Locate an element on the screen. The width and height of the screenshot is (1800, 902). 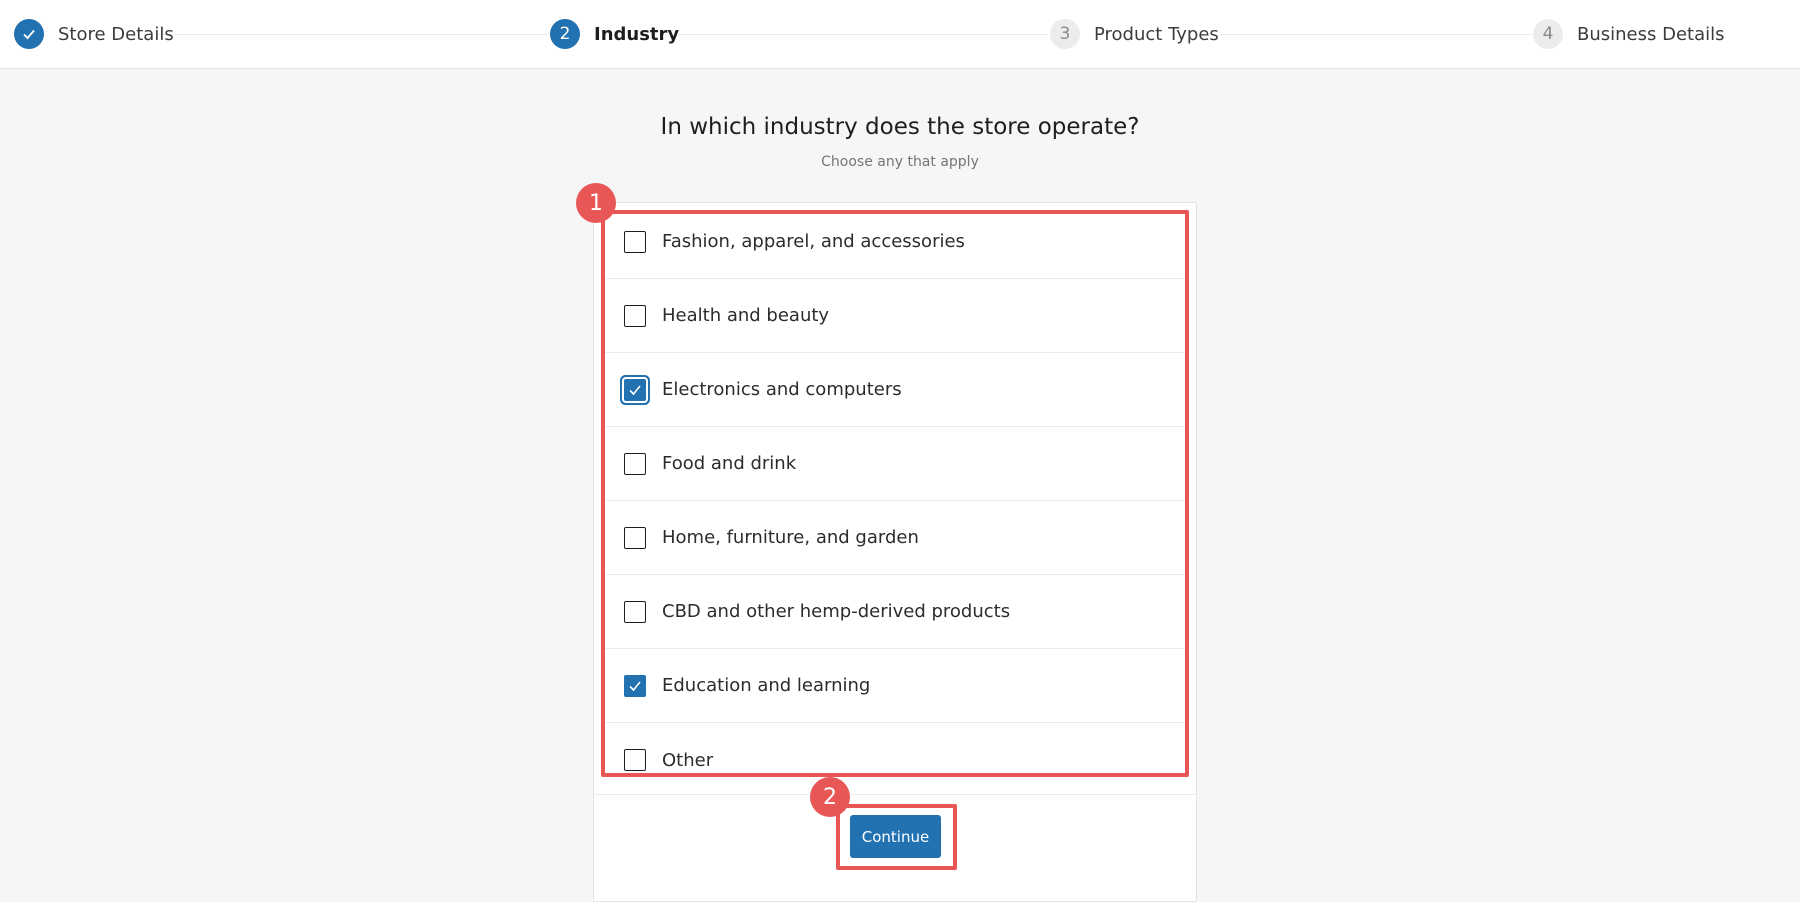
step-label: Industry is located at coordinates (637, 34).